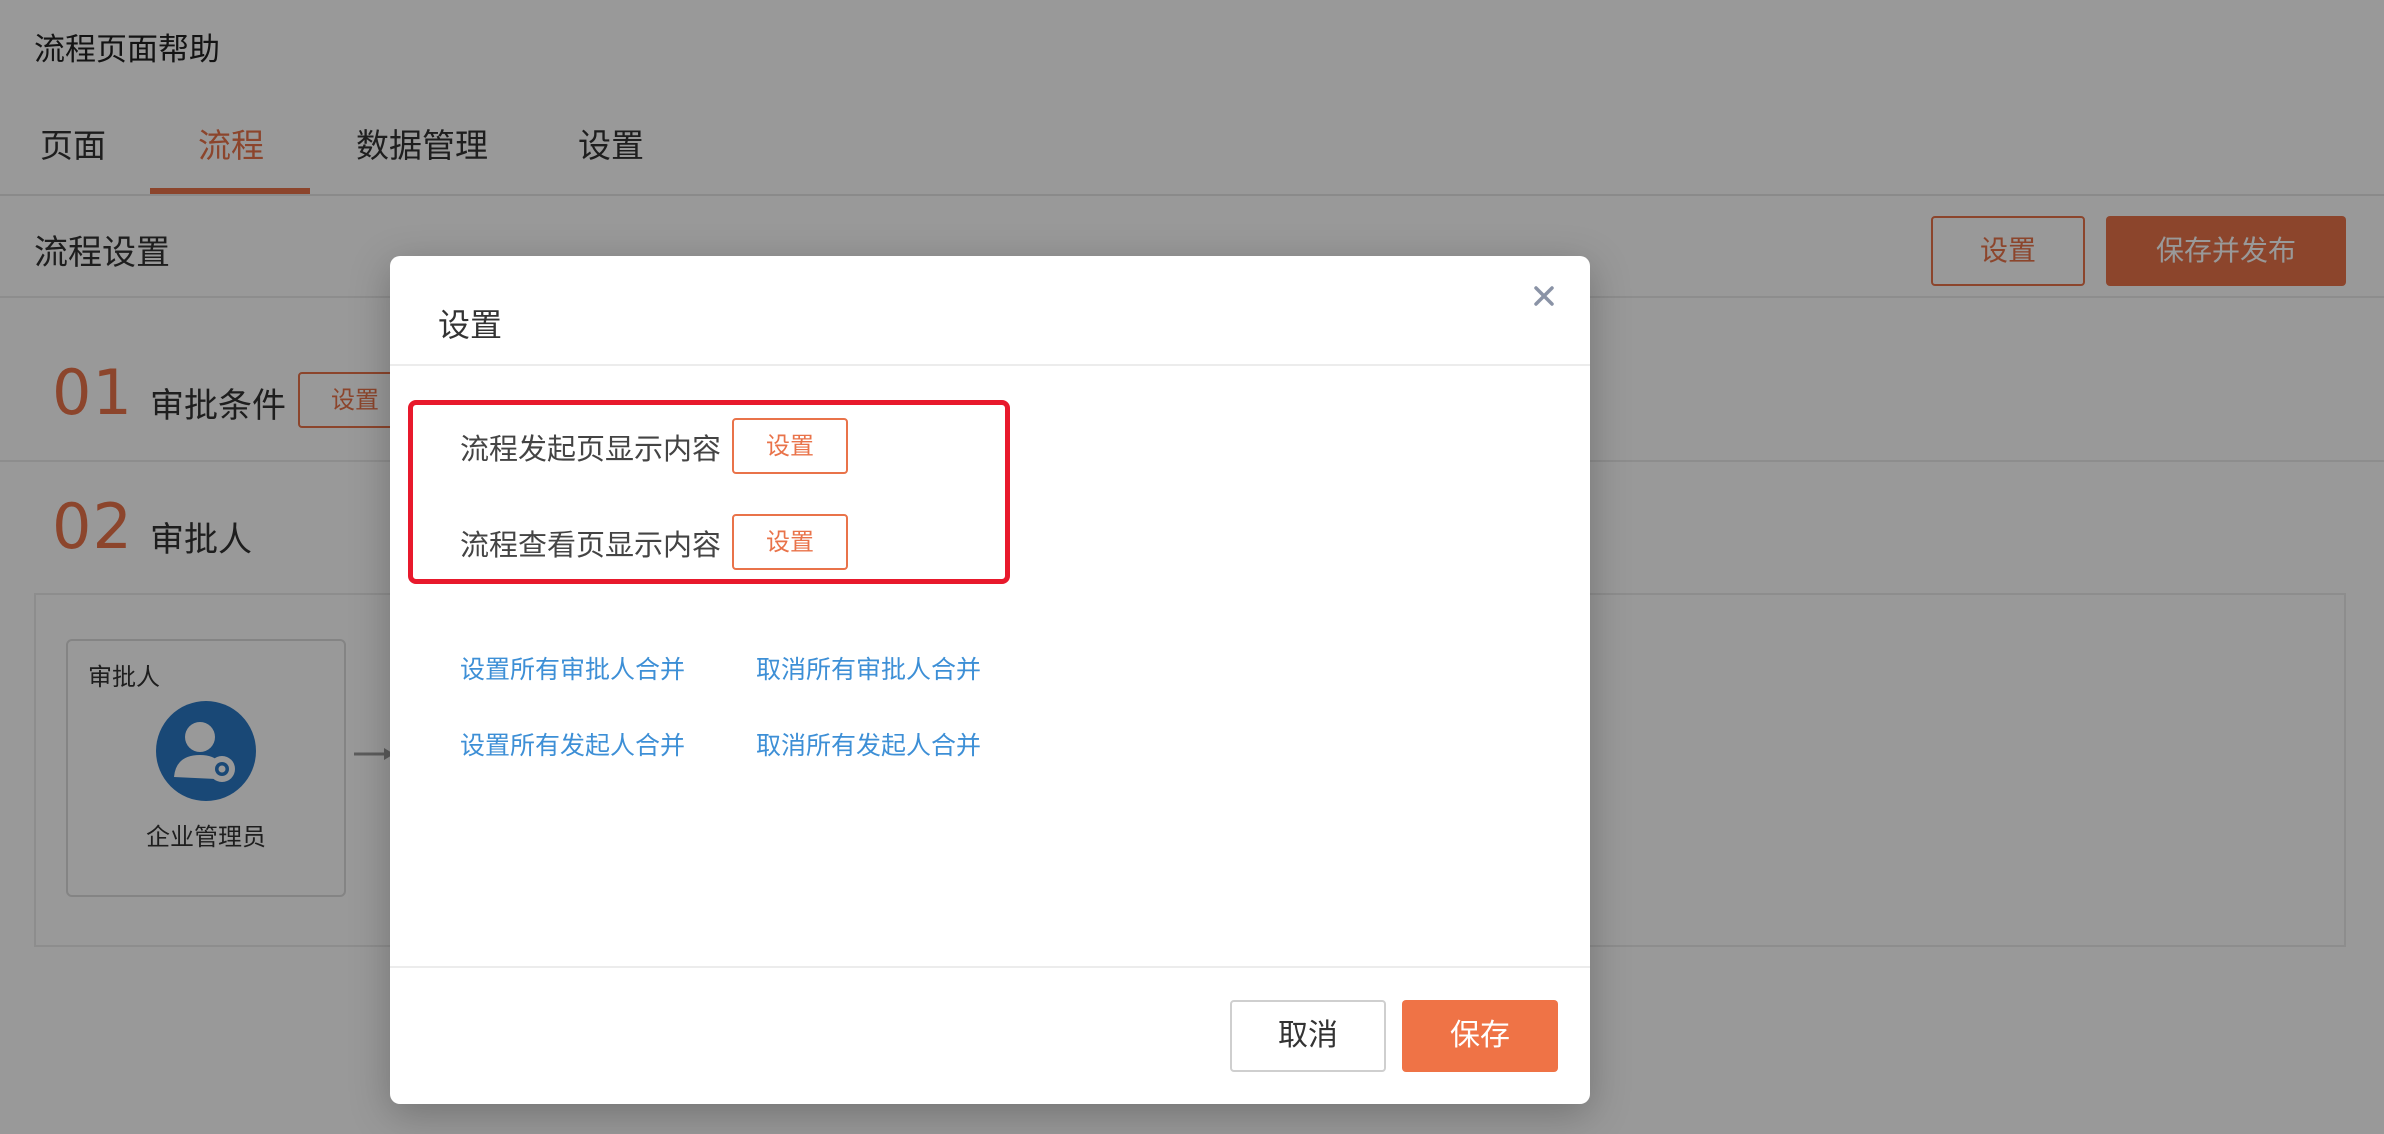 Image resolution: width=2384 pixels, height=1134 pixels. I want to click on dialog-title: 设置, so click(470, 325).